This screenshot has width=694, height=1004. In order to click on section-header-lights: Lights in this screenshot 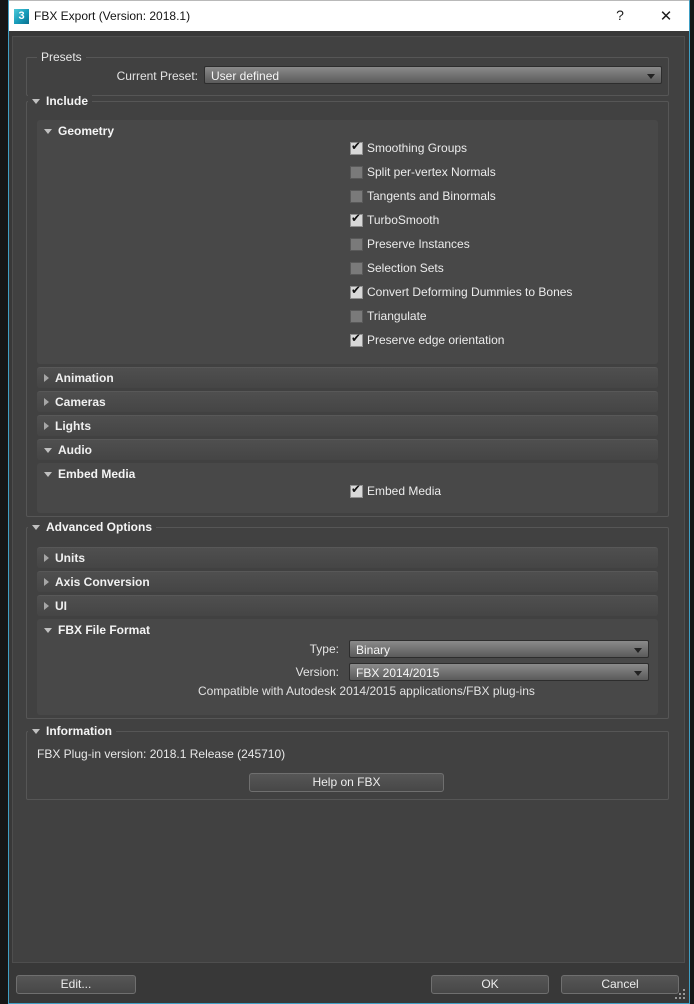, I will do `click(347, 425)`.